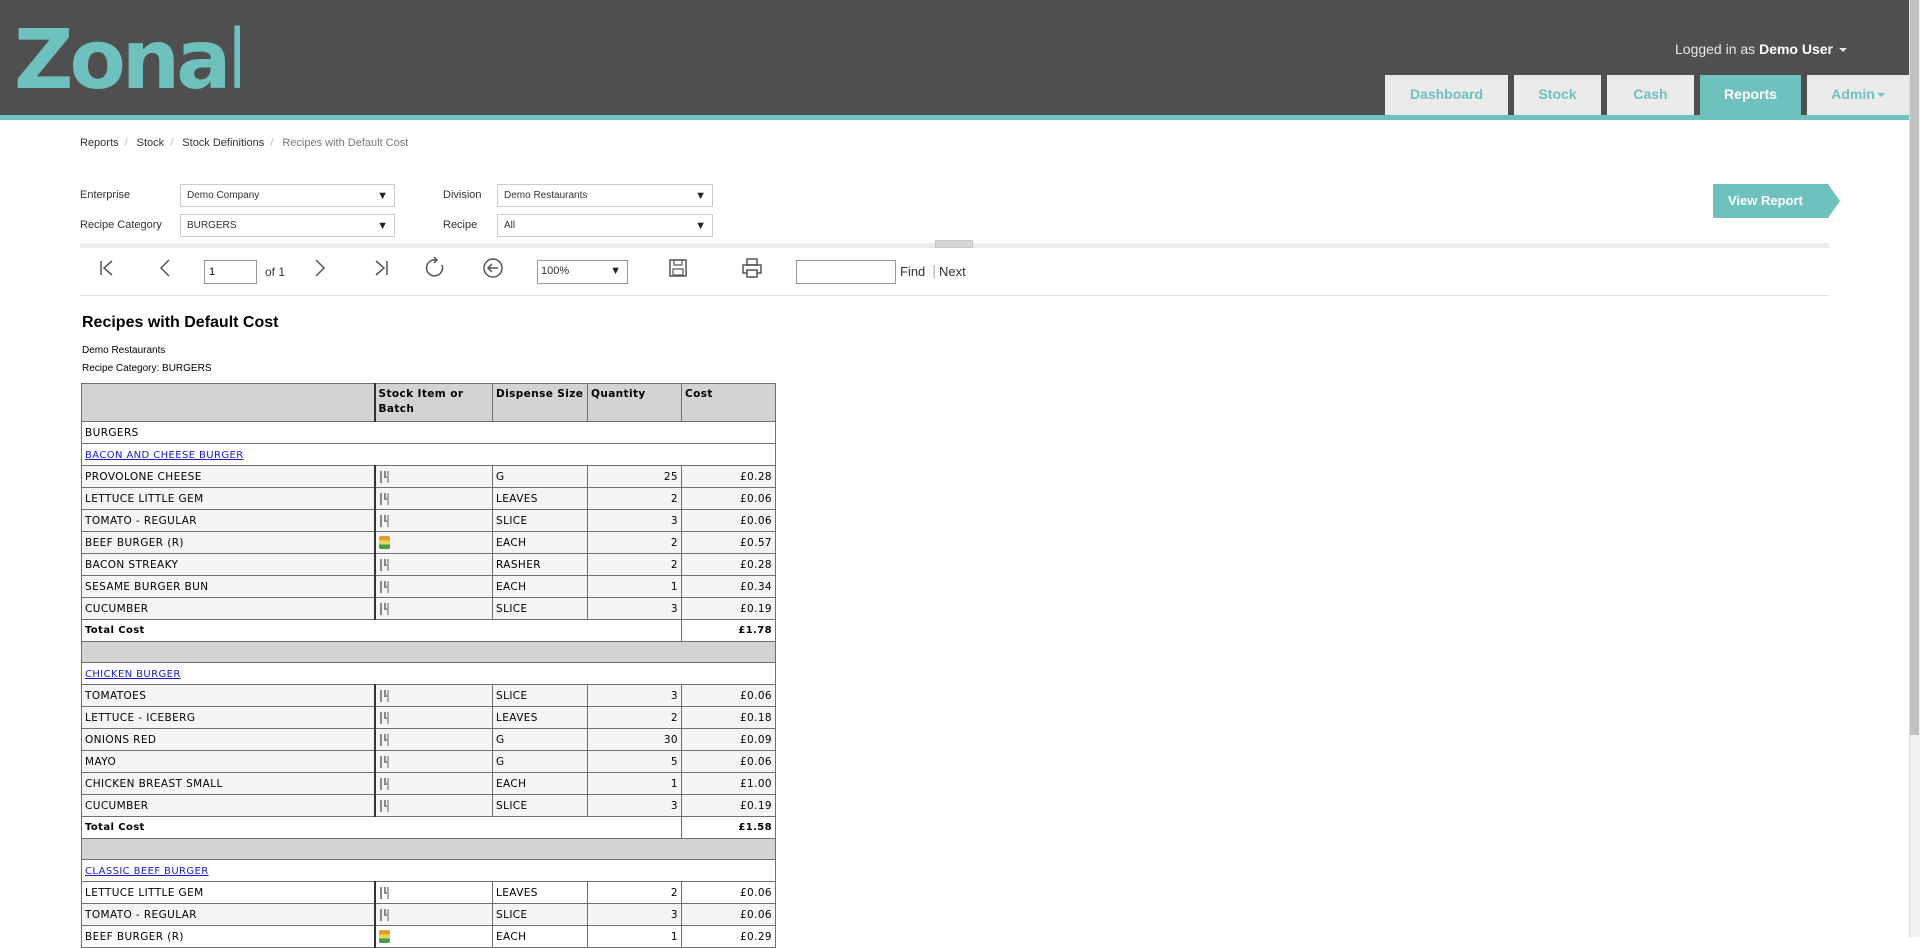 This screenshot has width=1920, height=948. What do you see at coordinates (433, 402) in the screenshot?
I see `column-header-stock-item: Stock Item or Batch` at bounding box center [433, 402].